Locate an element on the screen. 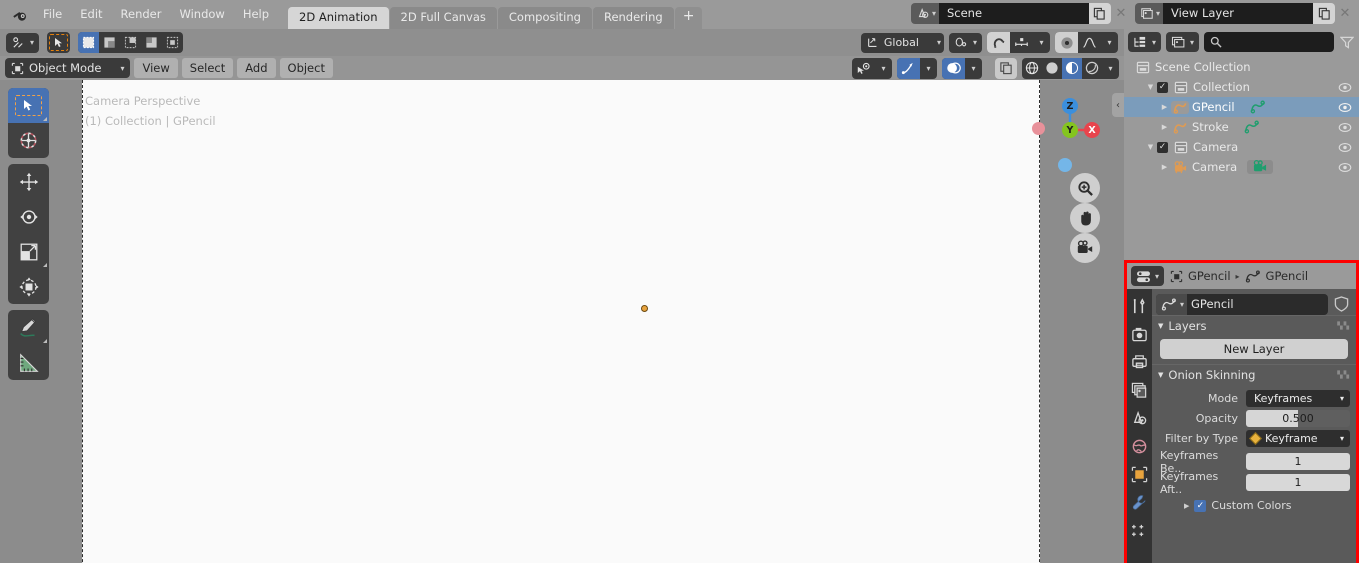 Image resolution: width=1359 pixels, height=563 pixels. menu-file: File is located at coordinates (52, 14).